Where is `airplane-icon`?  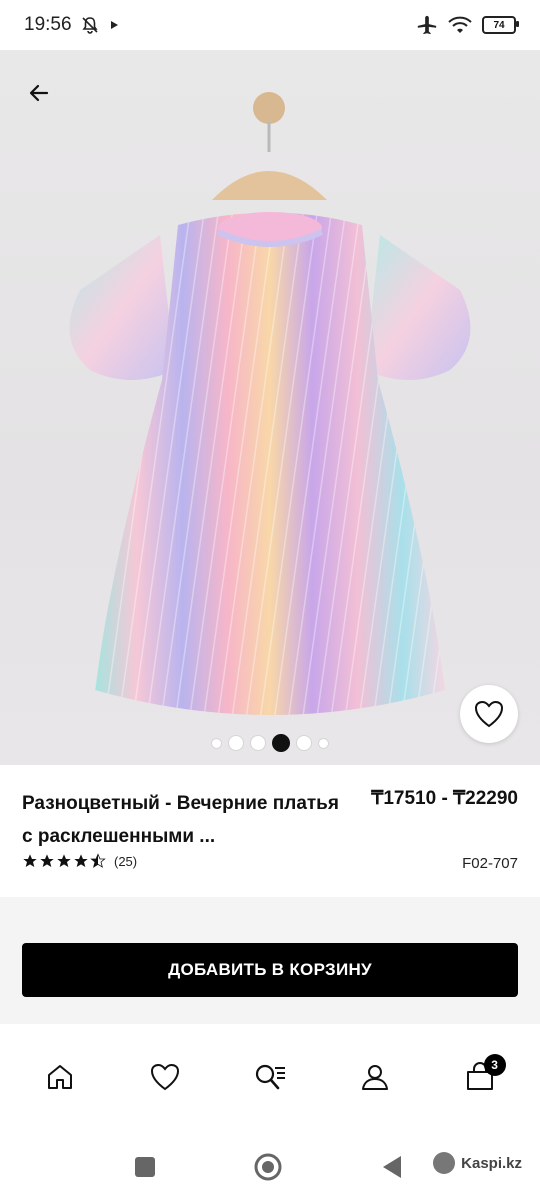 airplane-icon is located at coordinates (427, 25).